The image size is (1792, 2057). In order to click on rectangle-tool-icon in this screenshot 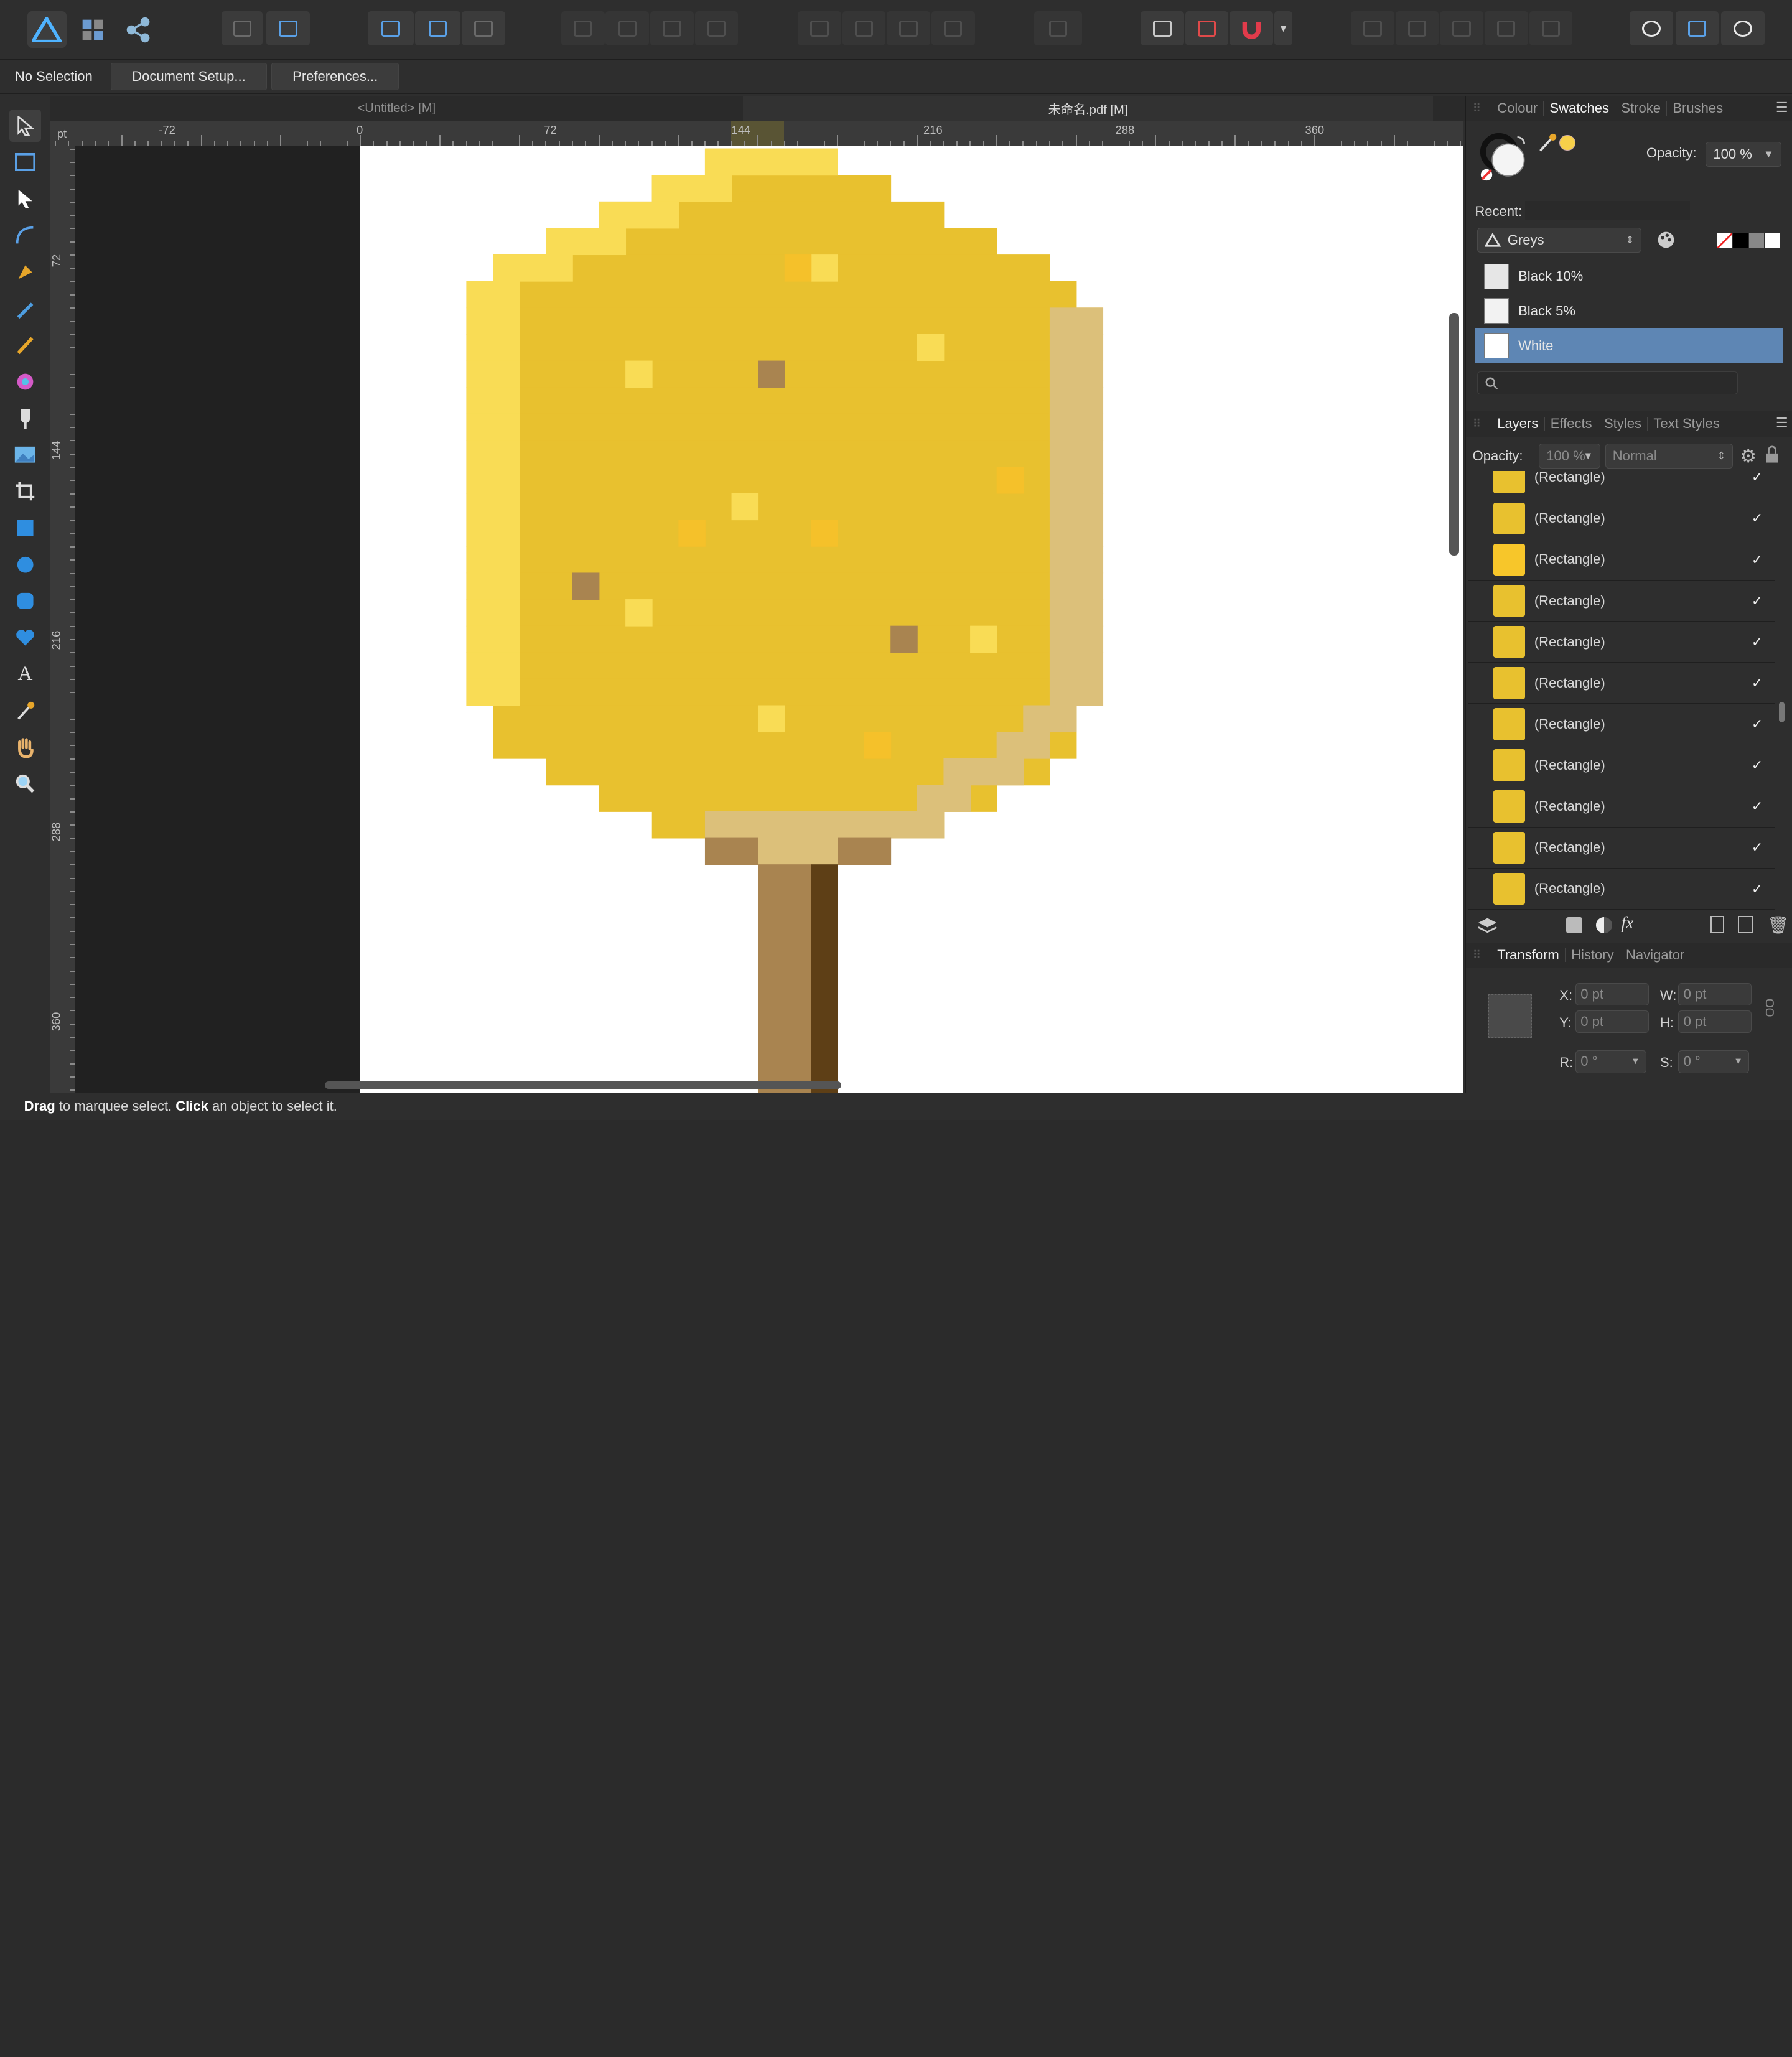, I will do `click(25, 528)`.